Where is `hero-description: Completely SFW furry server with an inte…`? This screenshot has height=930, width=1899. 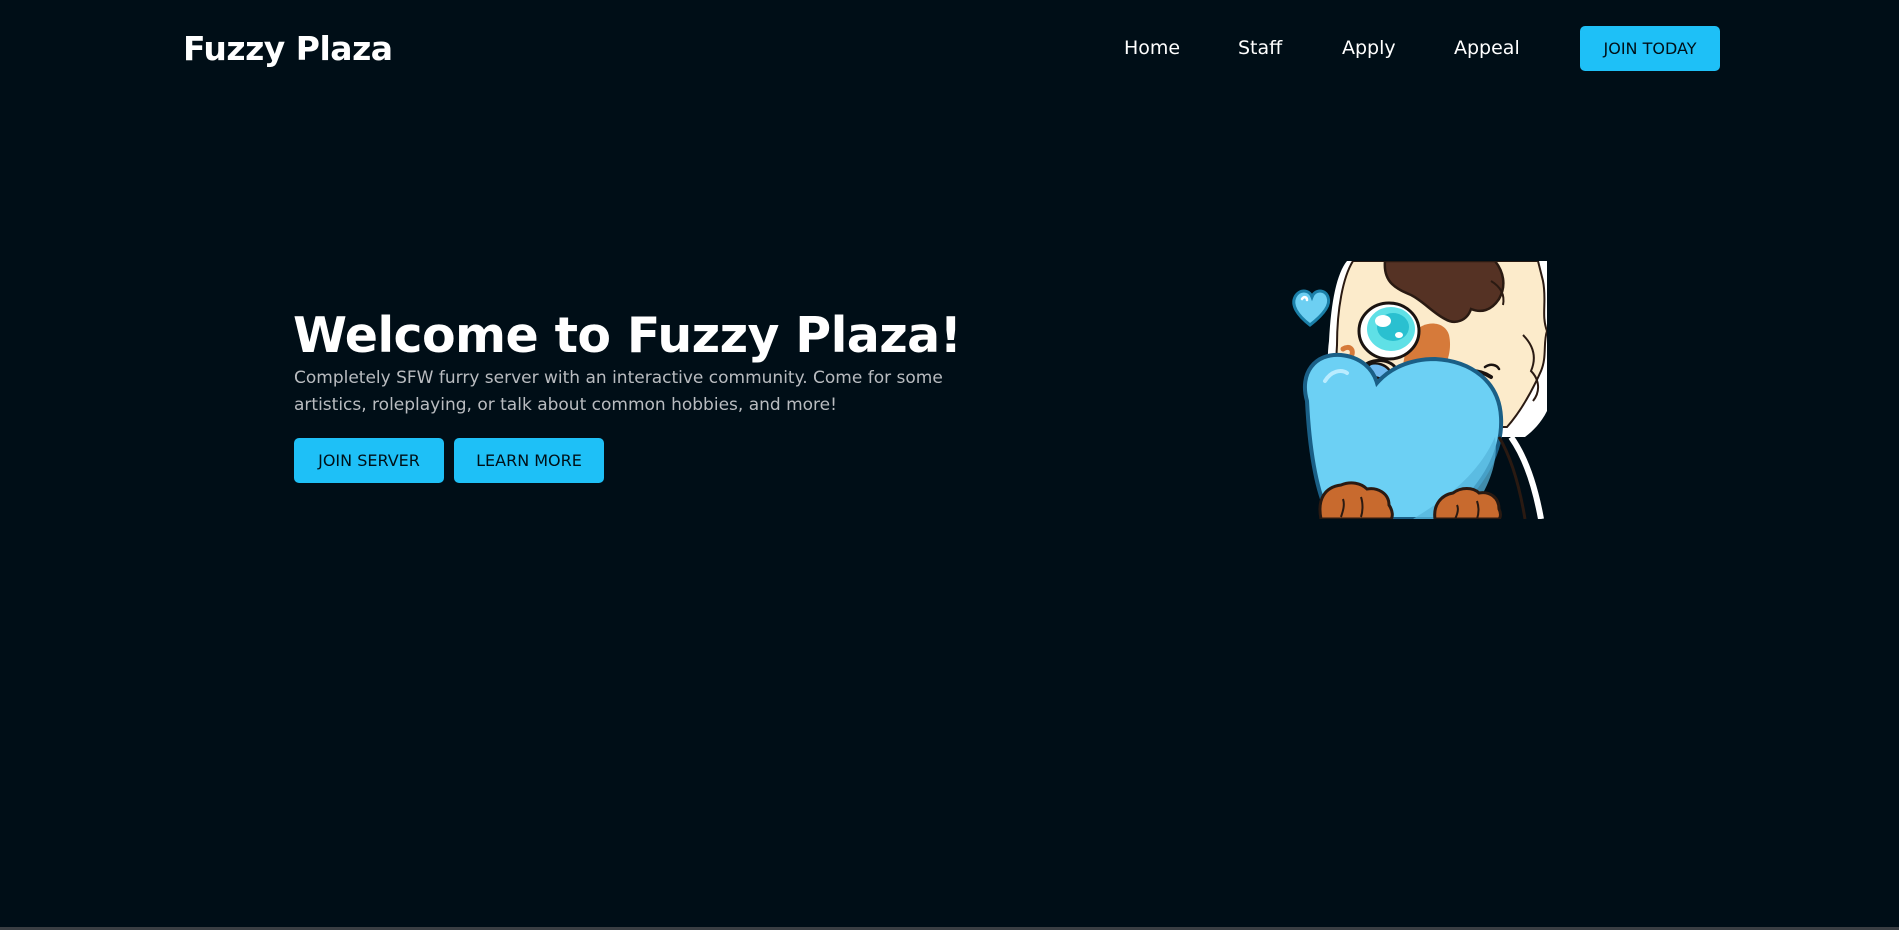
hero-description: Completely SFW furry server with an inte… is located at coordinates (618, 391).